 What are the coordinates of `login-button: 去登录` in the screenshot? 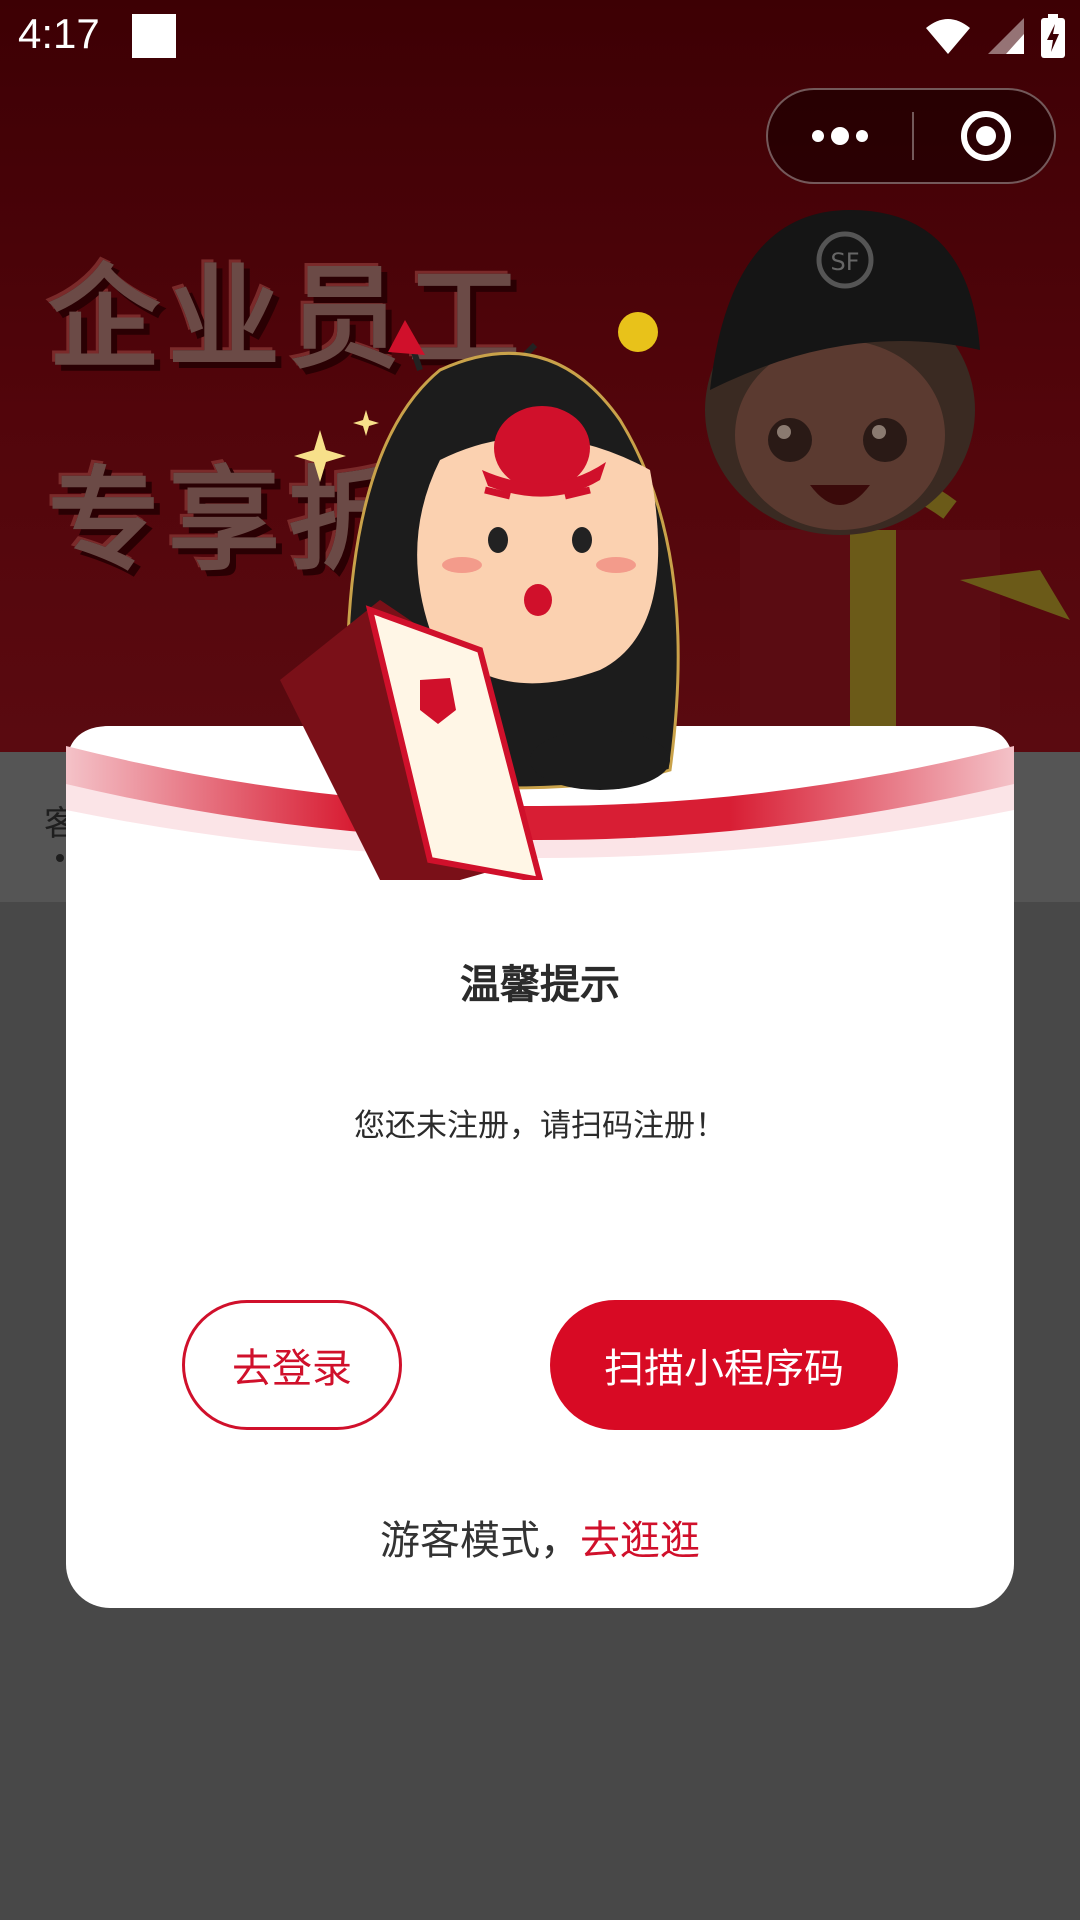 It's located at (292, 1365).